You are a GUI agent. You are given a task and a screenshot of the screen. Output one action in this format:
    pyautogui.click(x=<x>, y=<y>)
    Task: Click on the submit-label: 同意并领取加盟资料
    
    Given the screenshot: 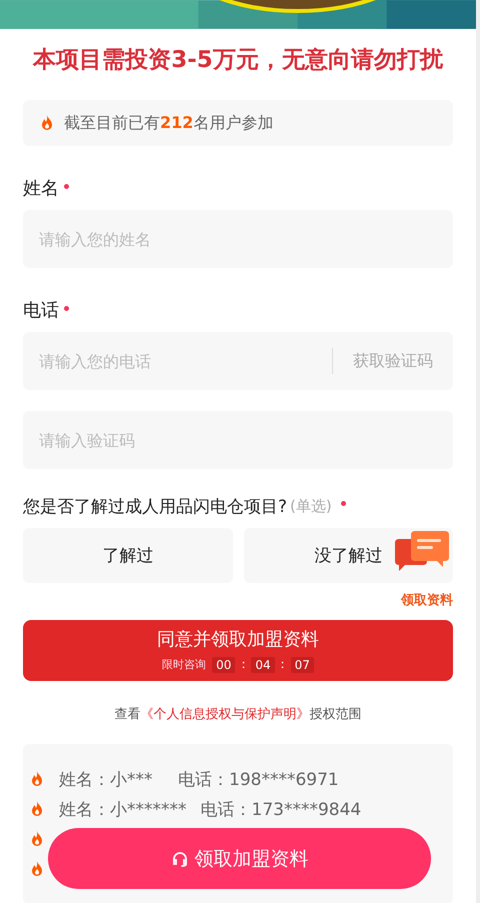 What is the action you would take?
    pyautogui.click(x=238, y=640)
    